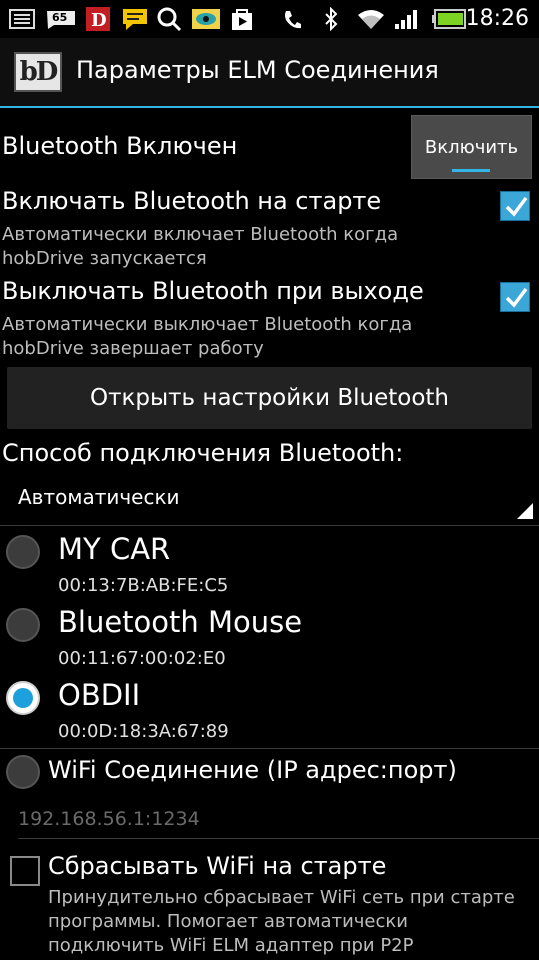  Describe the element at coordinates (135, 19) in the screenshot. I see `message-icon` at that location.